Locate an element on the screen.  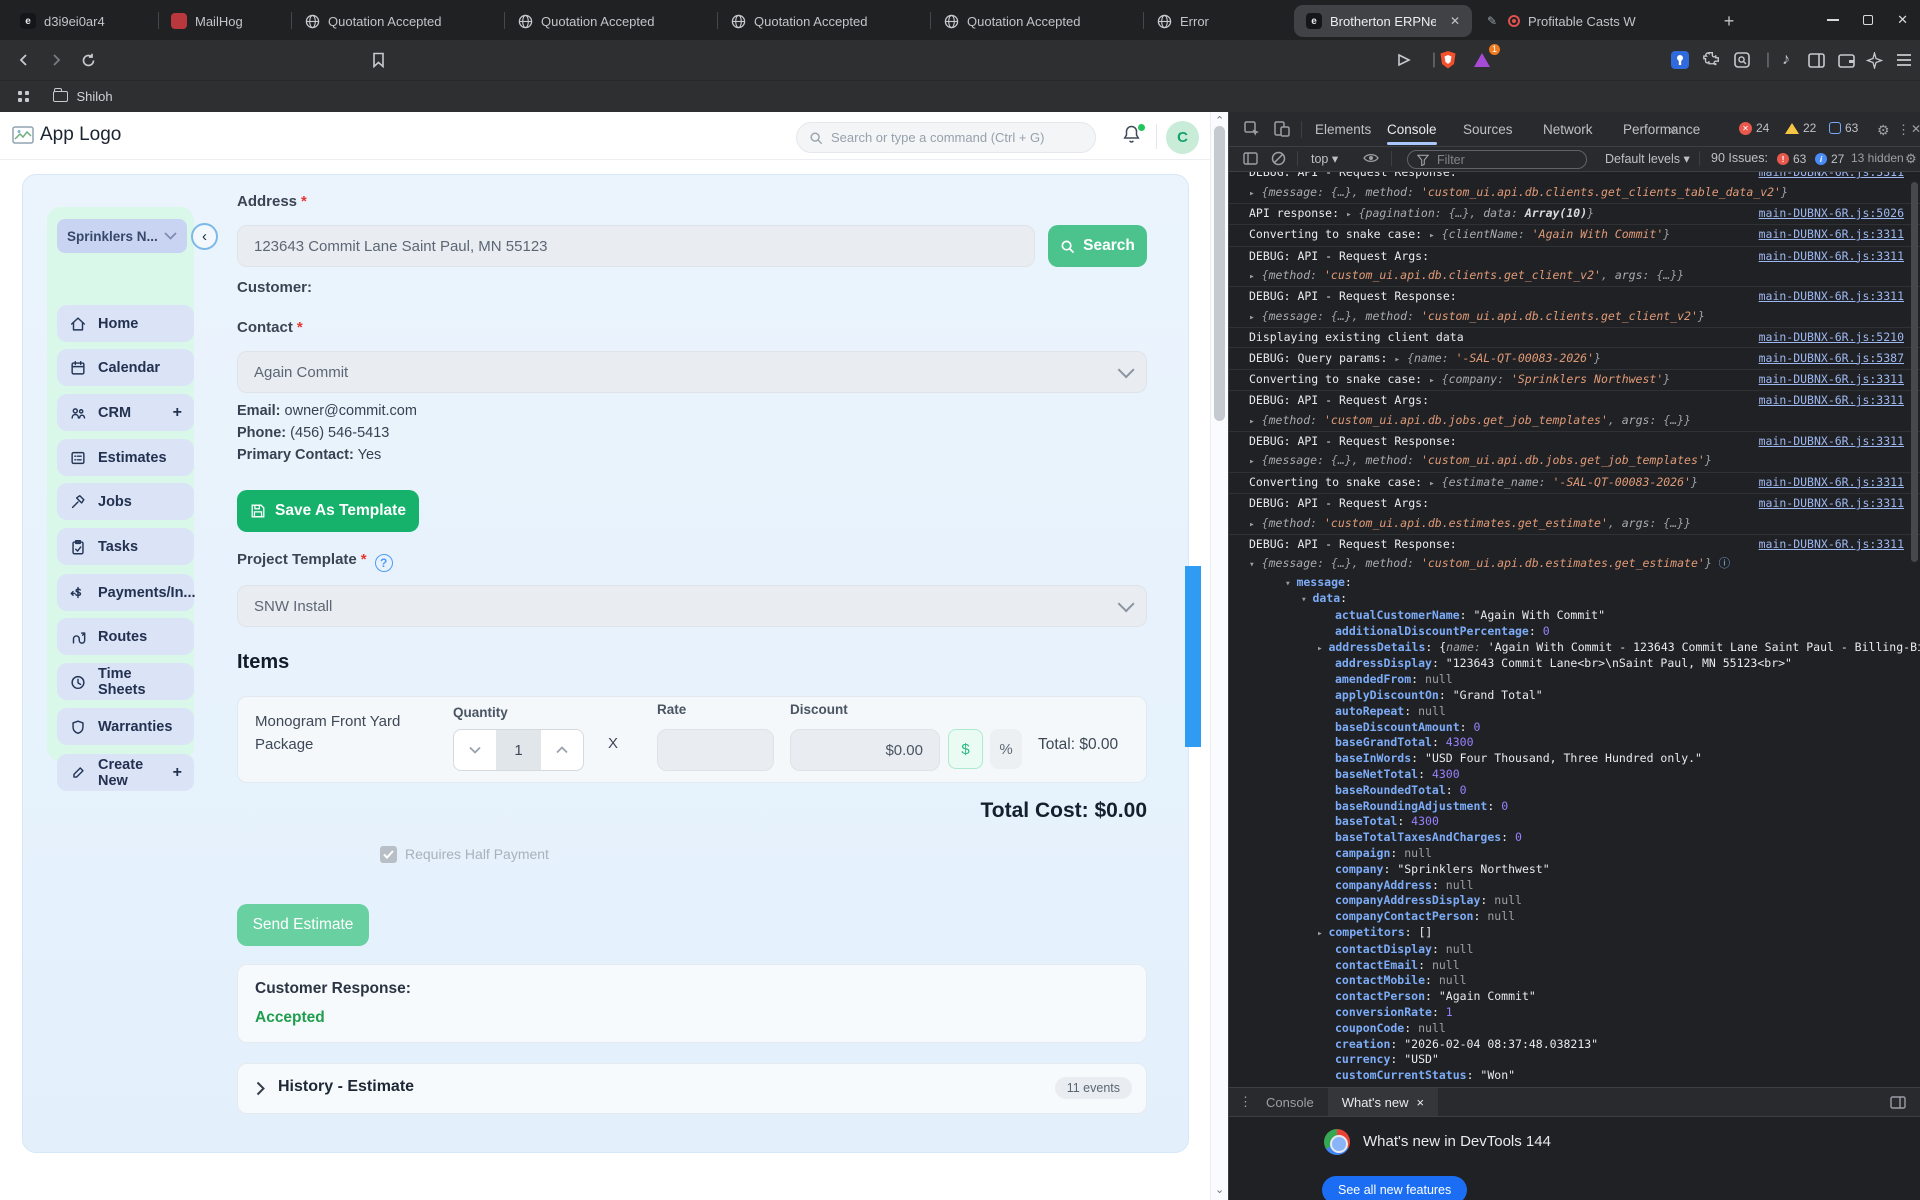
project-template-select: SNW Install is located at coordinates (692, 606).